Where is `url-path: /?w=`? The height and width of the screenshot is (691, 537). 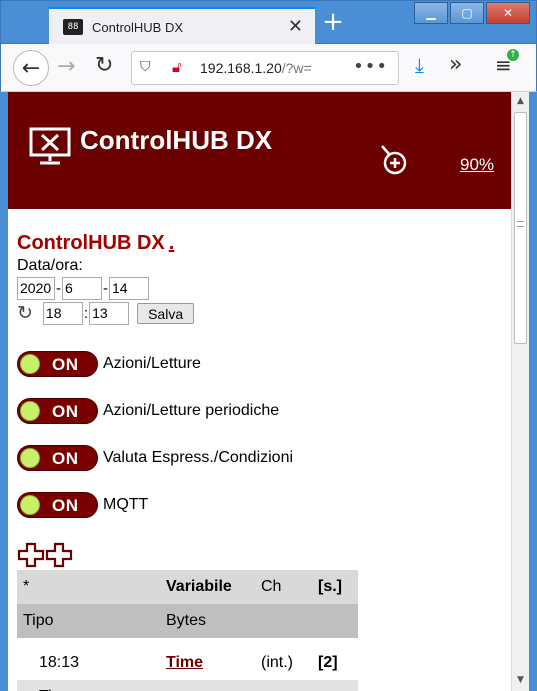 url-path: /?w= is located at coordinates (296, 68).